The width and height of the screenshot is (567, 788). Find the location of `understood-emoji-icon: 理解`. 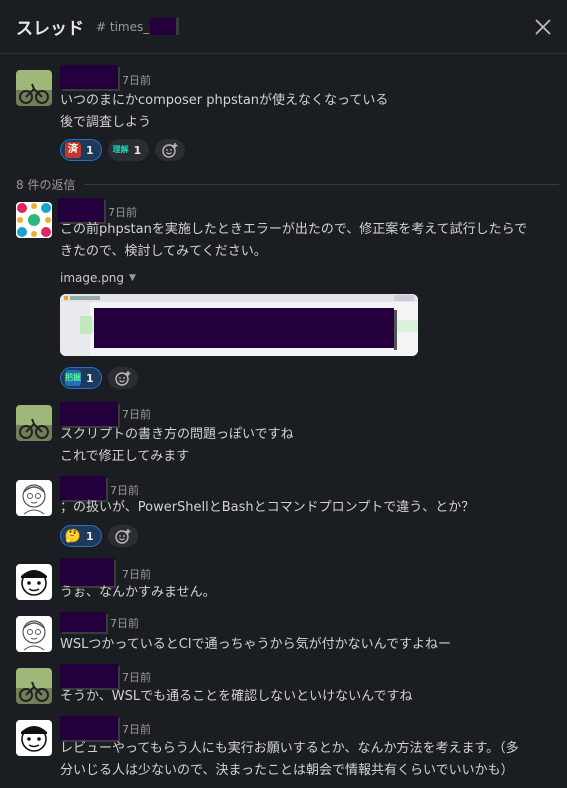

understood-emoji-icon: 理解 is located at coordinates (120, 149).